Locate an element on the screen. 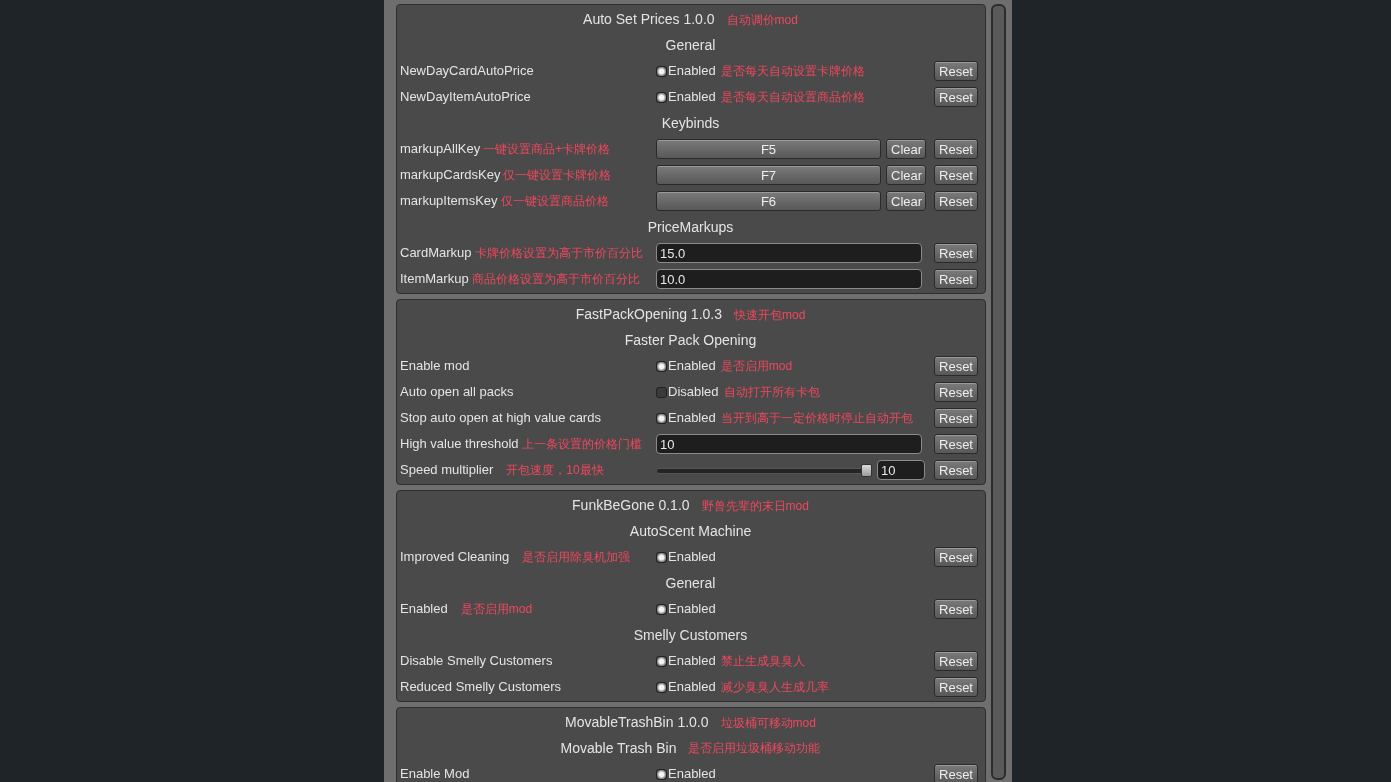  annotation-text: 商品价格设置为高于市价百分比 is located at coordinates (555, 279).